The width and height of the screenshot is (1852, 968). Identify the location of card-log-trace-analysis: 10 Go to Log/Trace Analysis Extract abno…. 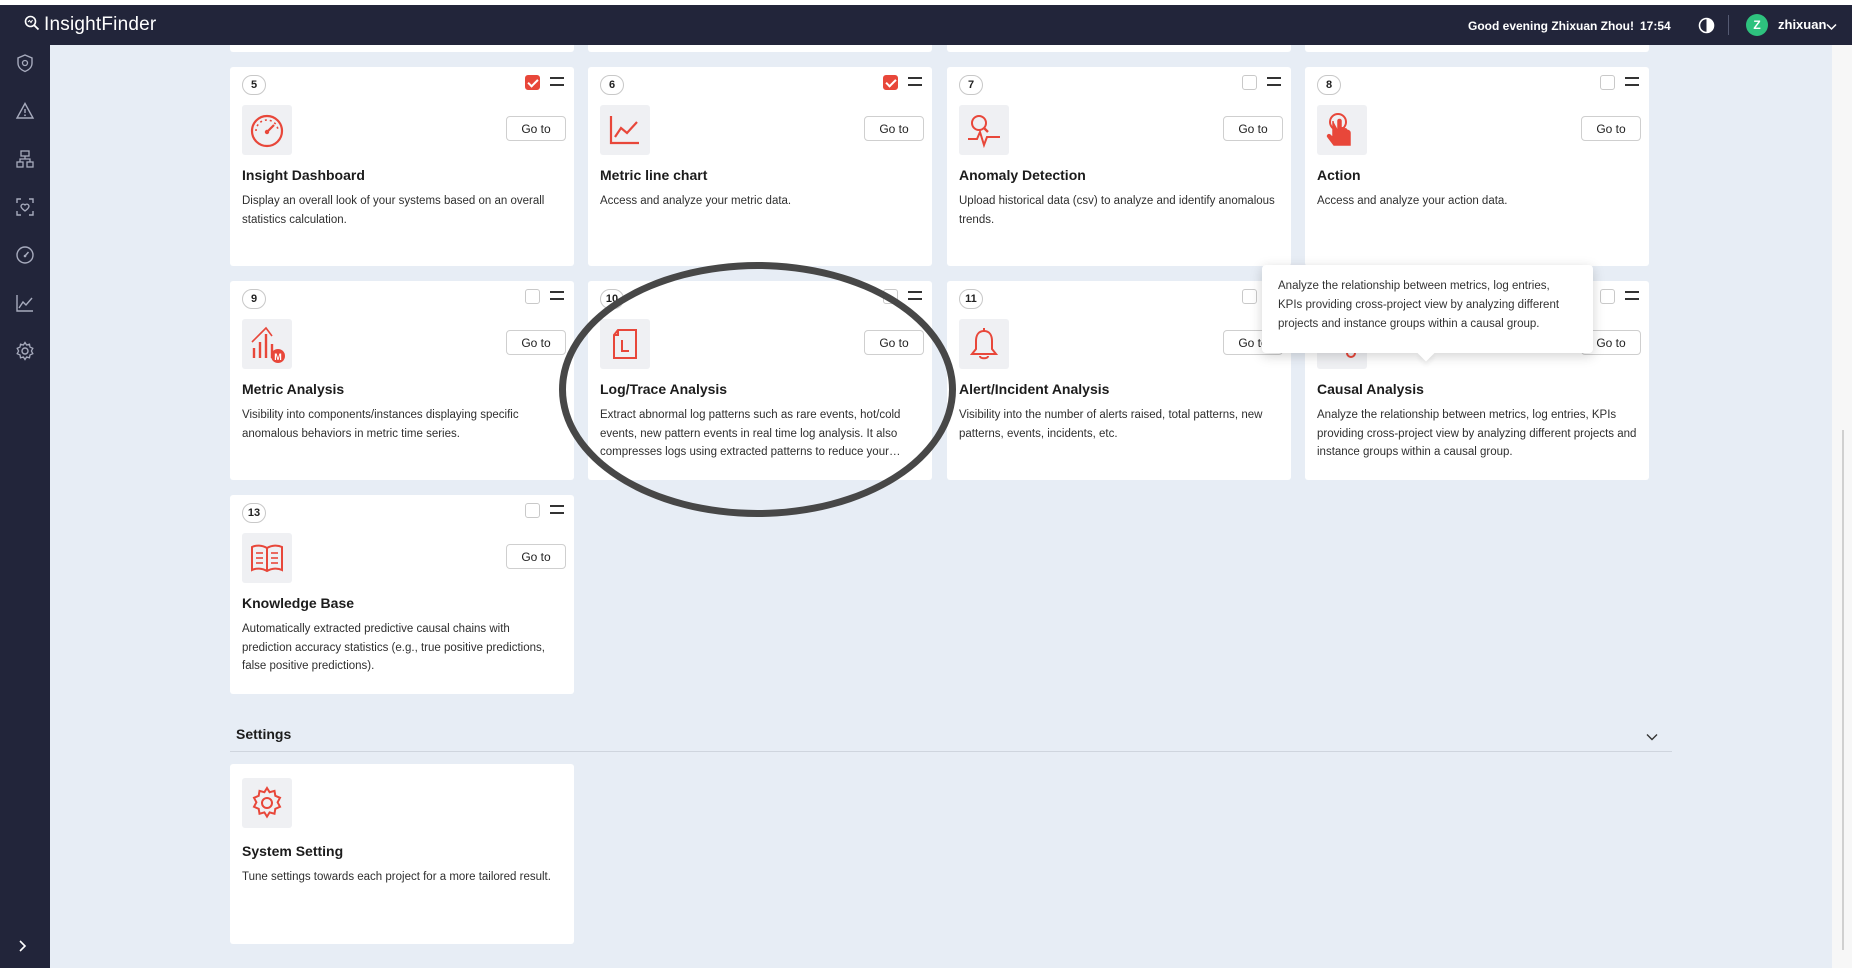
(760, 380).